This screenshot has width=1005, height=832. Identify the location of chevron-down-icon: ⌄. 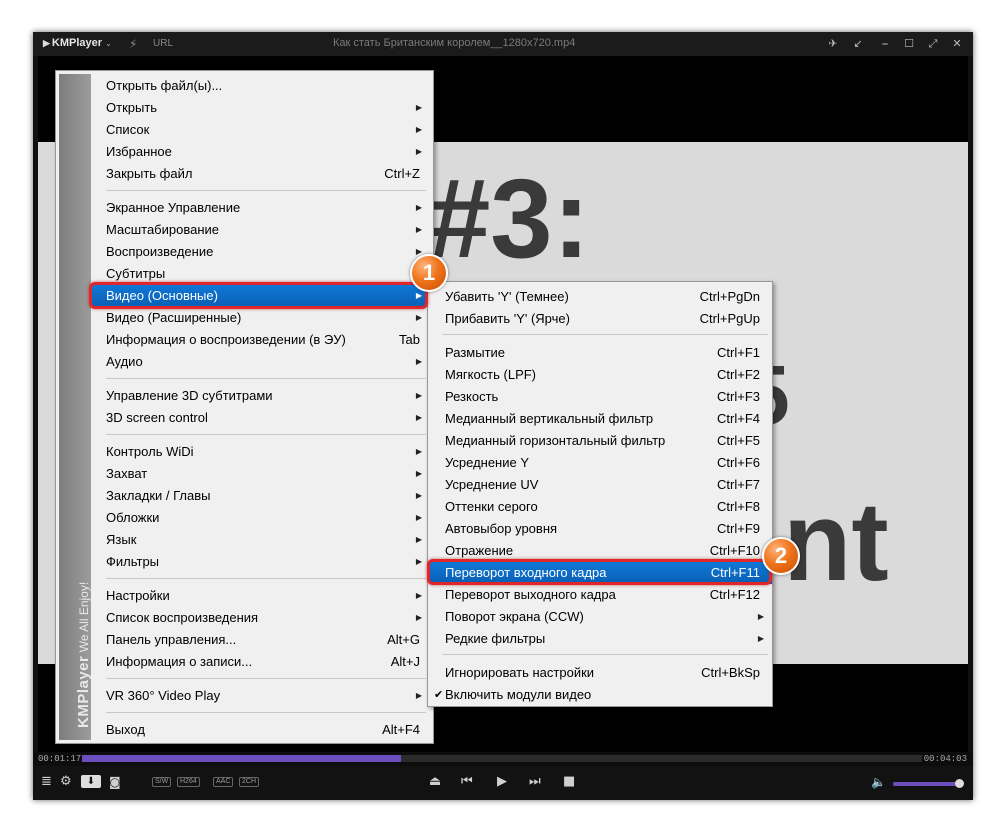
(108, 43).